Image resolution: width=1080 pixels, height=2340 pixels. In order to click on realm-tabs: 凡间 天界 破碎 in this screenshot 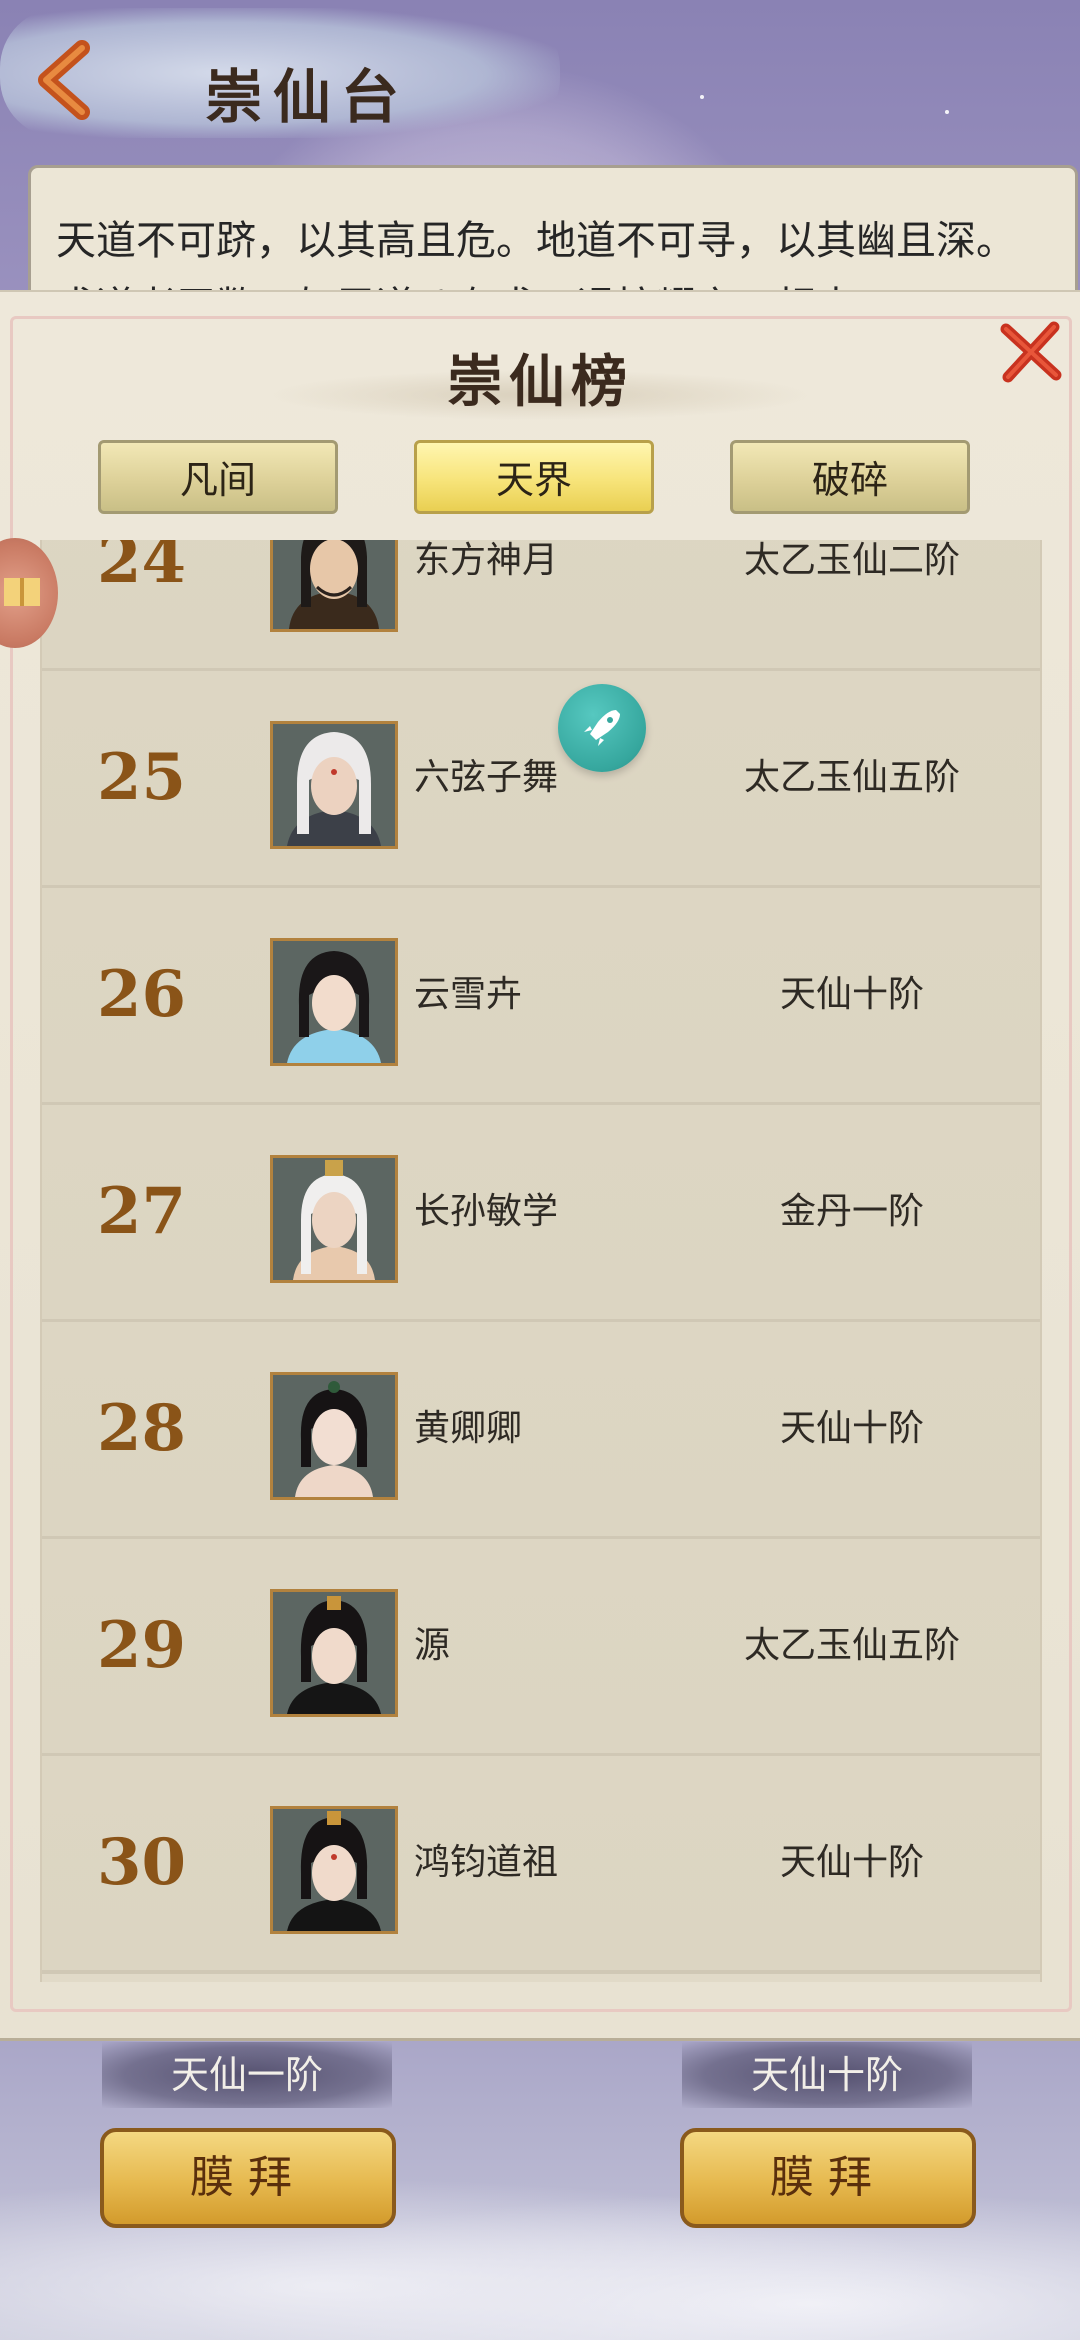, I will do `click(540, 480)`.